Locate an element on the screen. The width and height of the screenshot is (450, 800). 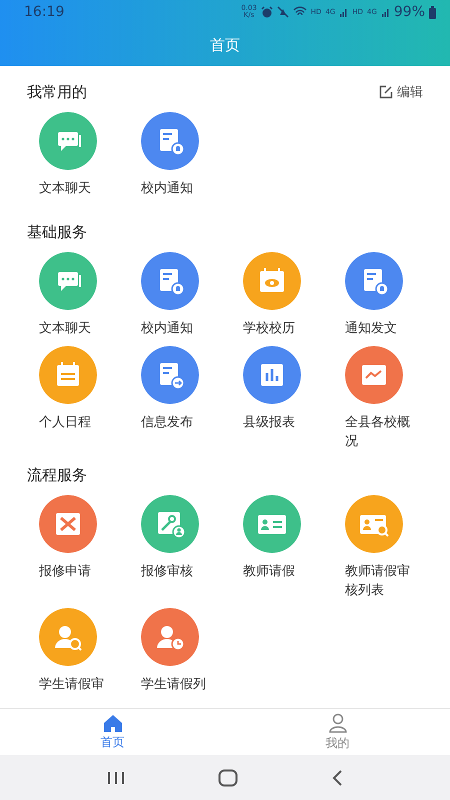
recents-icon is located at coordinates (115, 777).